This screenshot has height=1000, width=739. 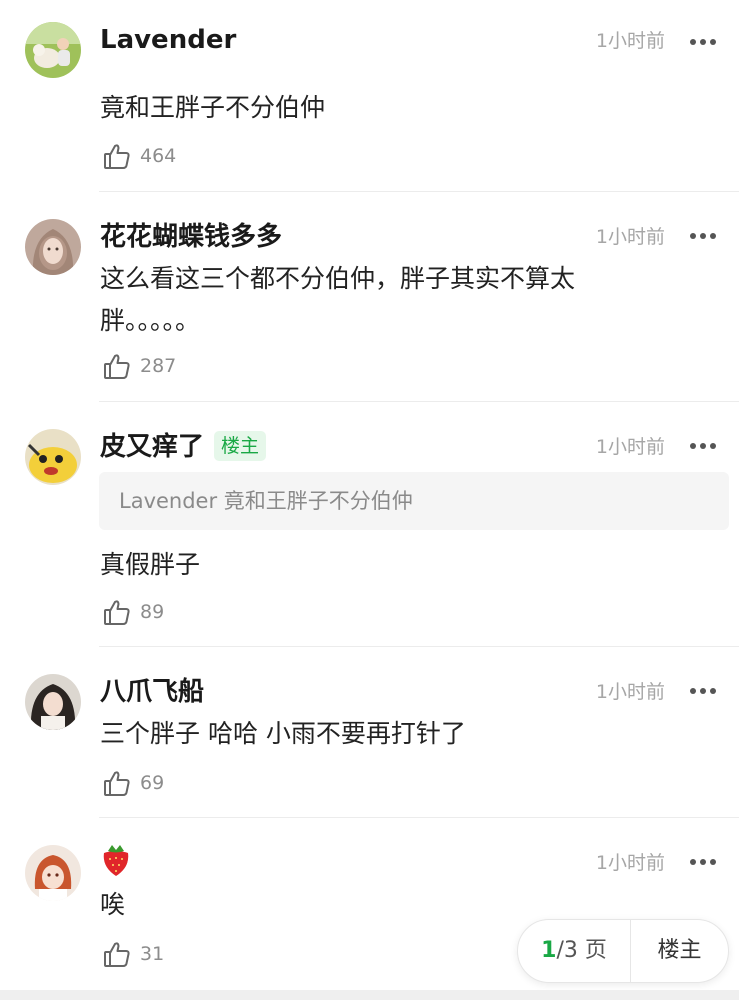 What do you see at coordinates (158, 366) in the screenshot?
I see `like-count: 287` at bounding box center [158, 366].